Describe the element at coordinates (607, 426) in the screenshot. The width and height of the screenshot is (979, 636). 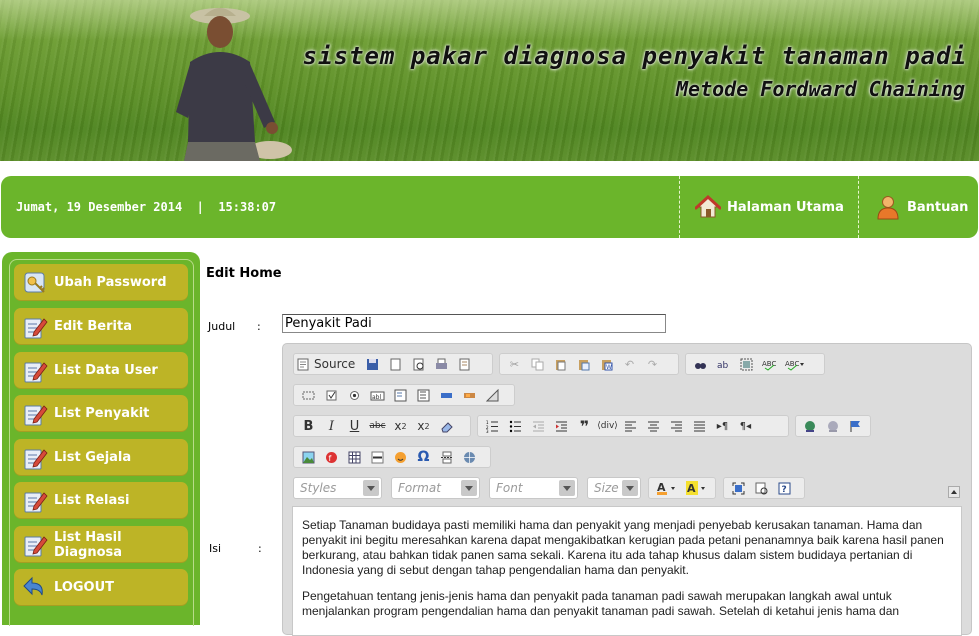
I see `creatediv-button: ⟨div⟩` at that location.